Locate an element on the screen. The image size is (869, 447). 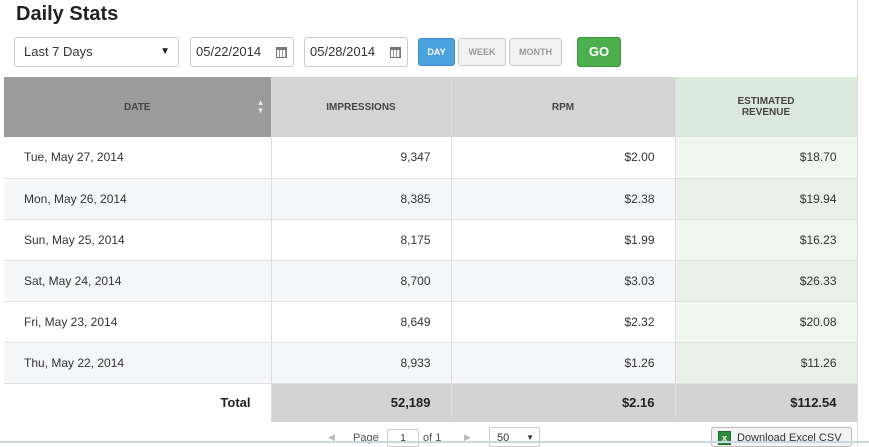
table-row: Thu, May 22, 2014 8,933 $1.26 $11.26 is located at coordinates (431, 363).